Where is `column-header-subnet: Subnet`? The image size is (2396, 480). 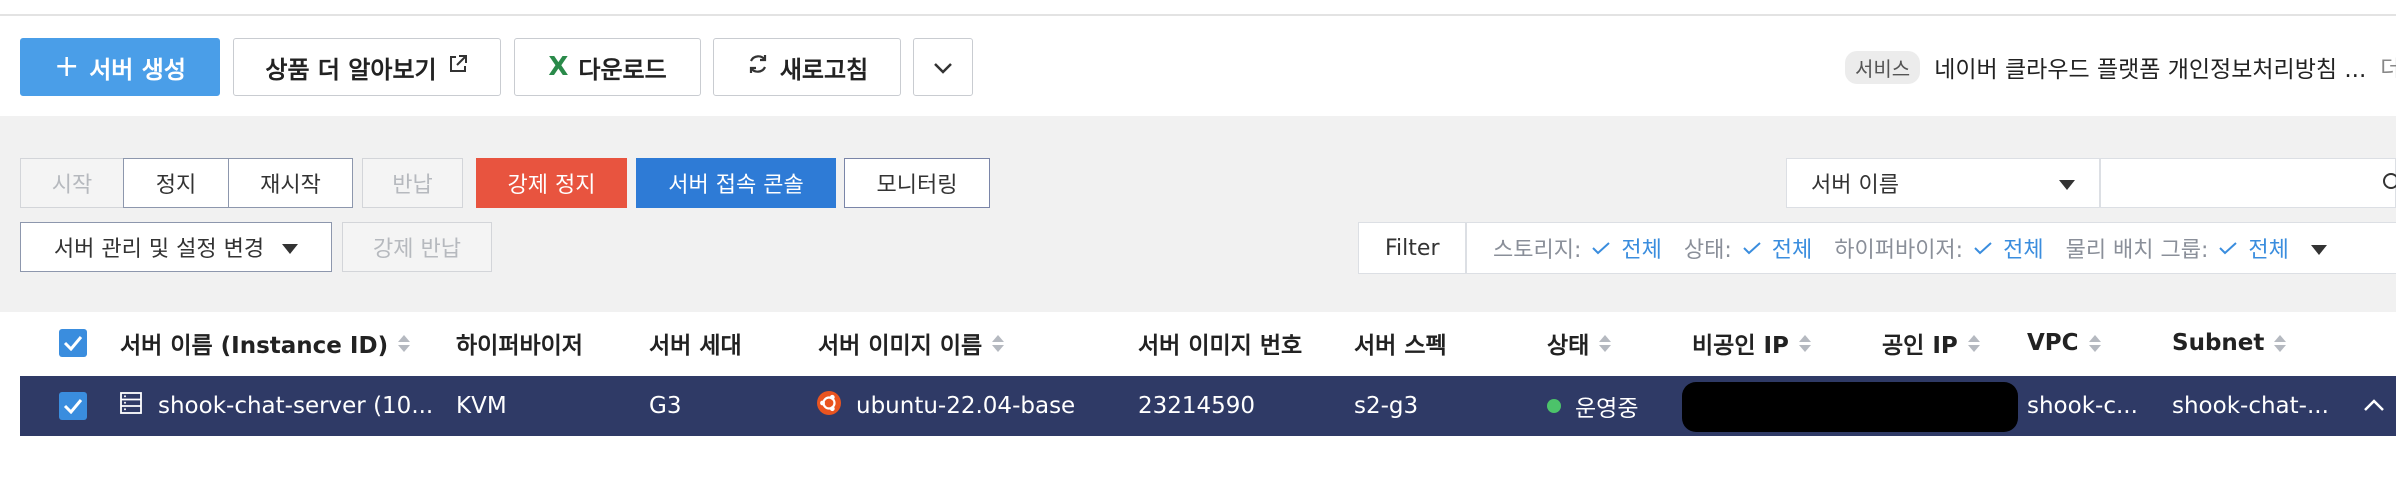 column-header-subnet: Subnet is located at coordinates (2229, 343).